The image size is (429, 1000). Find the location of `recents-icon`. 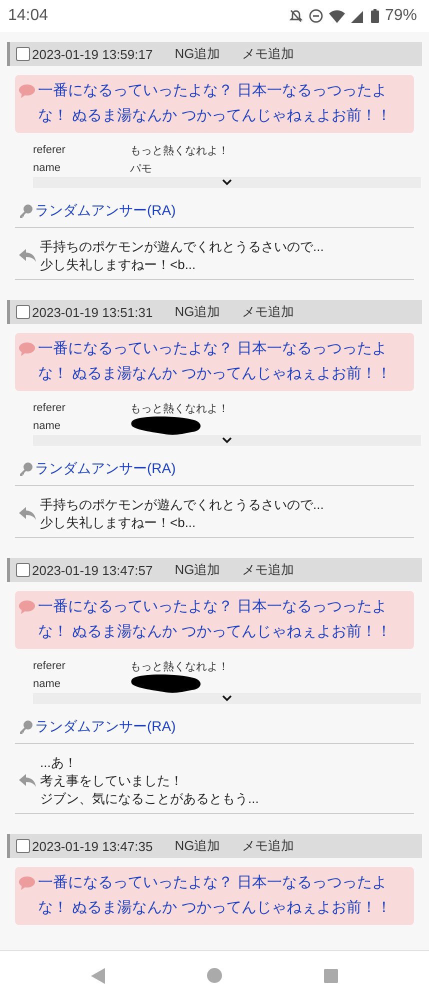

recents-icon is located at coordinates (331, 975).